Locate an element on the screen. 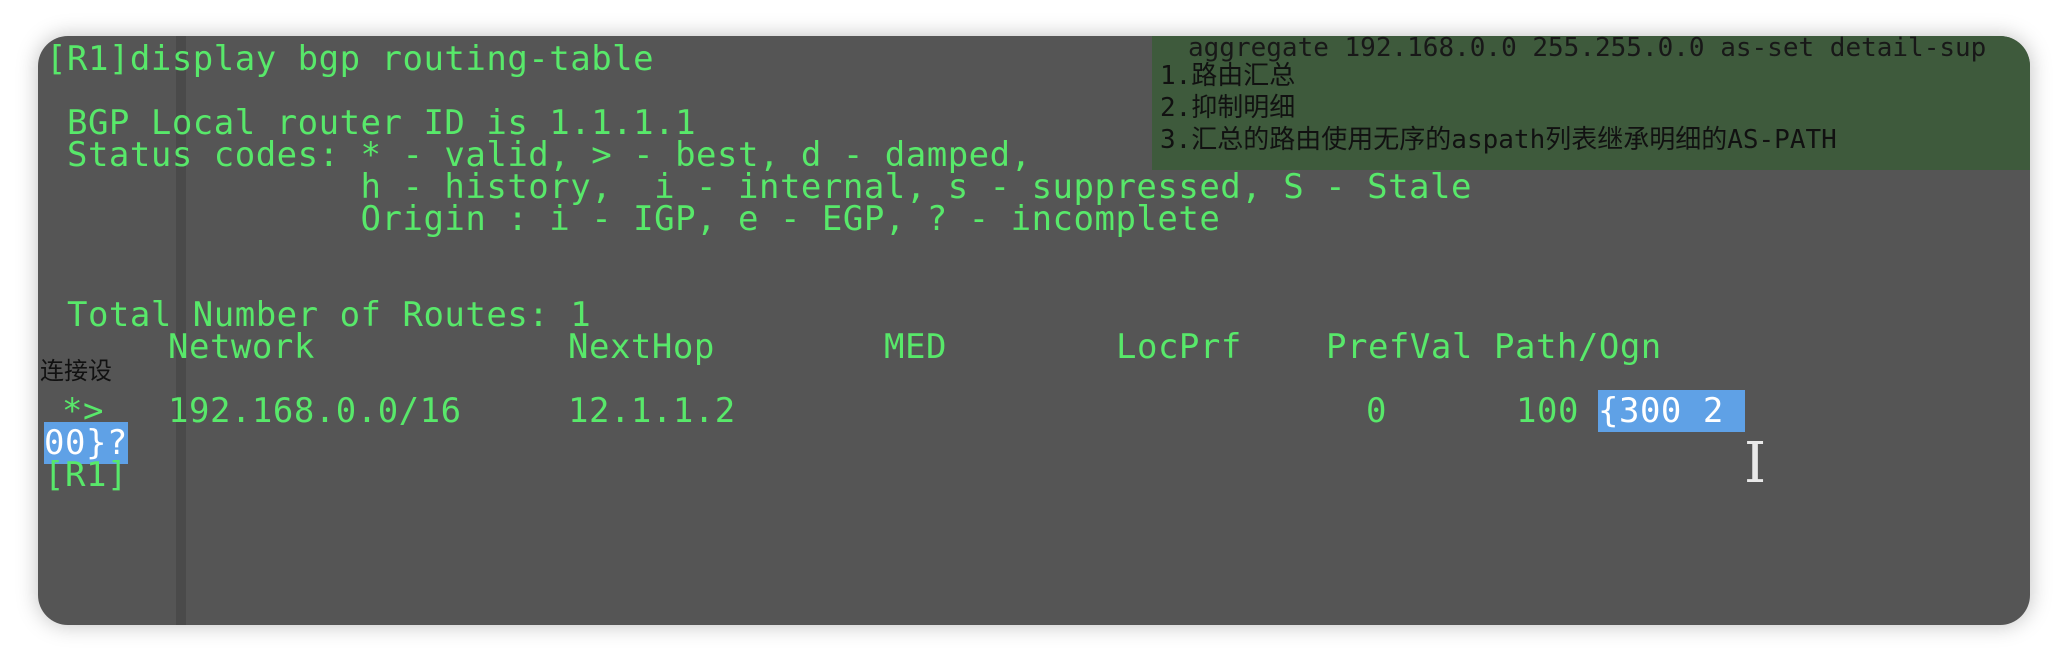 The width and height of the screenshot is (2068, 662). header-med: MED is located at coordinates (915, 347).